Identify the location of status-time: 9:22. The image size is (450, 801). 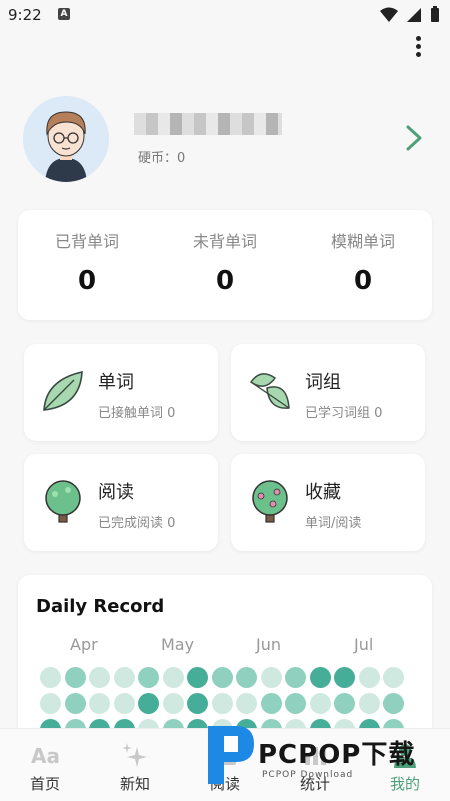
(25, 15).